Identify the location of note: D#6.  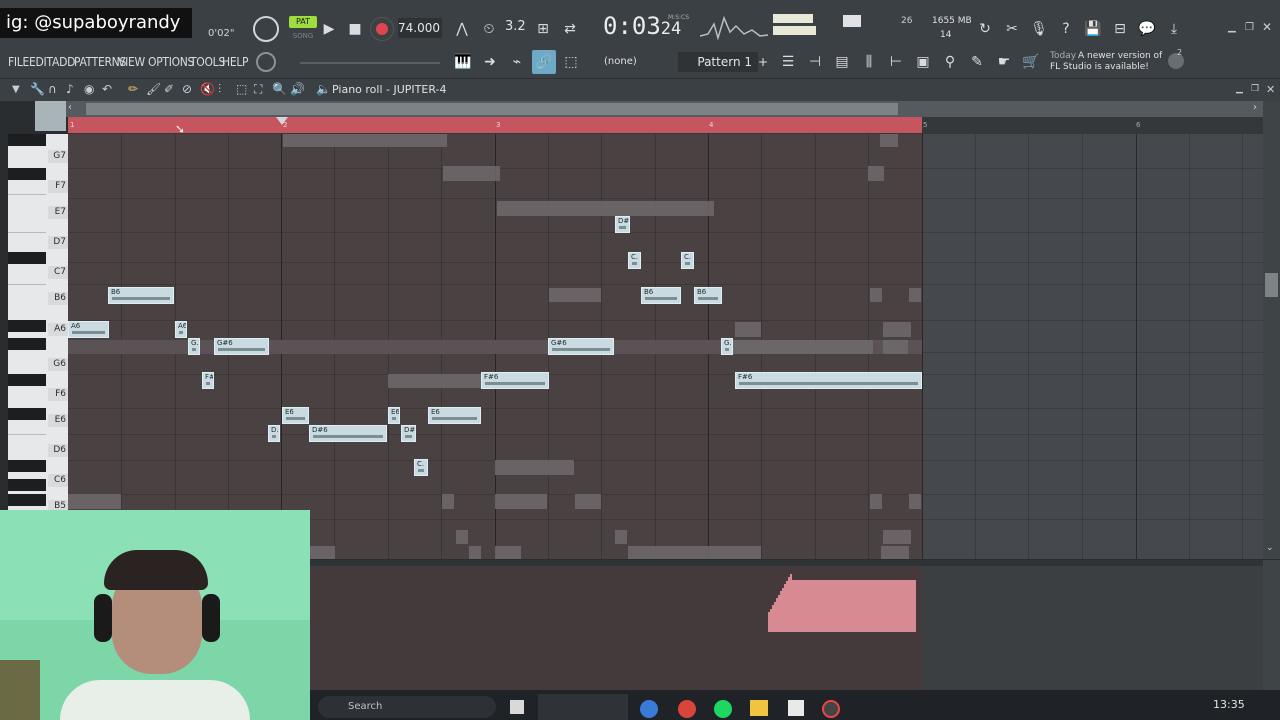
(348, 433).